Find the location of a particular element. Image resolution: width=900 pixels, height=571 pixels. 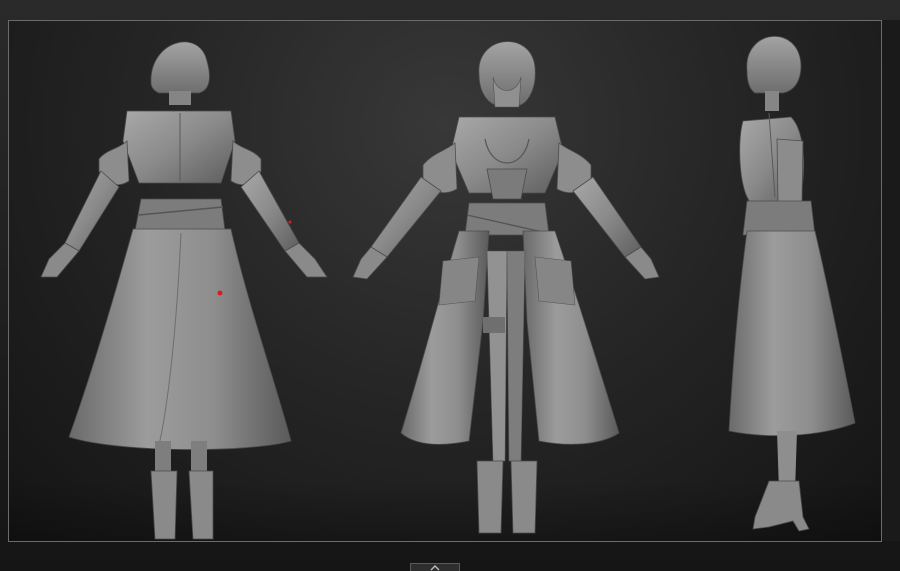

right-gutter is located at coordinates (890, 280).